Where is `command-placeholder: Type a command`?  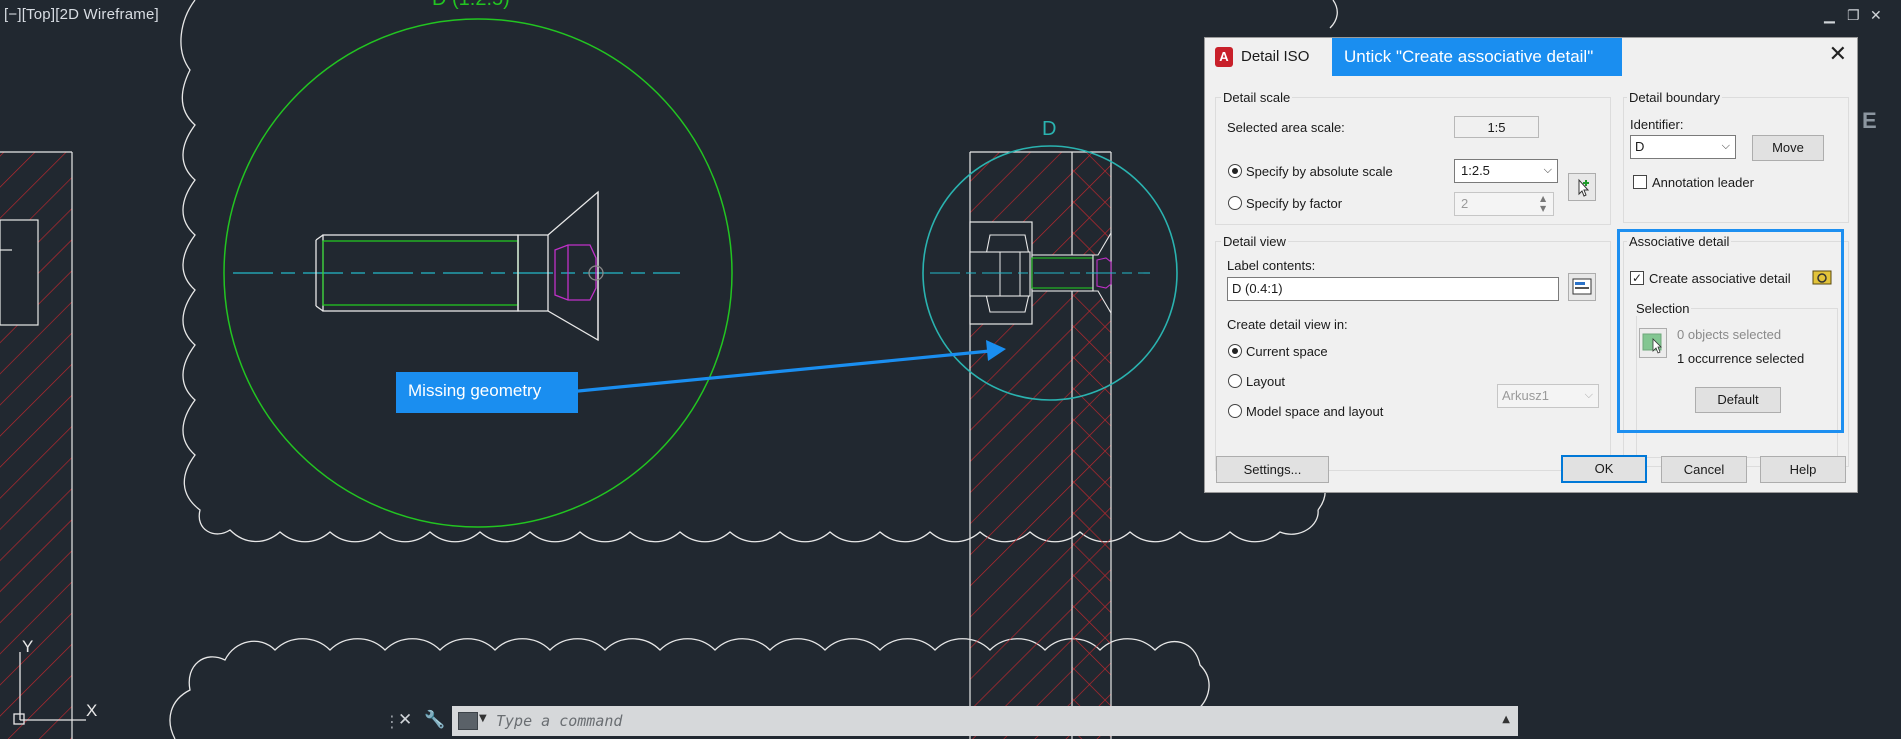
command-placeholder: Type a command is located at coordinates (559, 721).